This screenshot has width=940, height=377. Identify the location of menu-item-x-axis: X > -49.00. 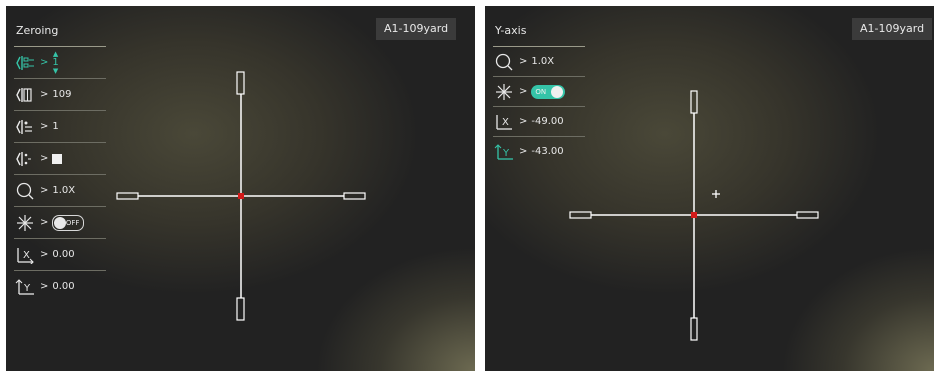
(539, 122).